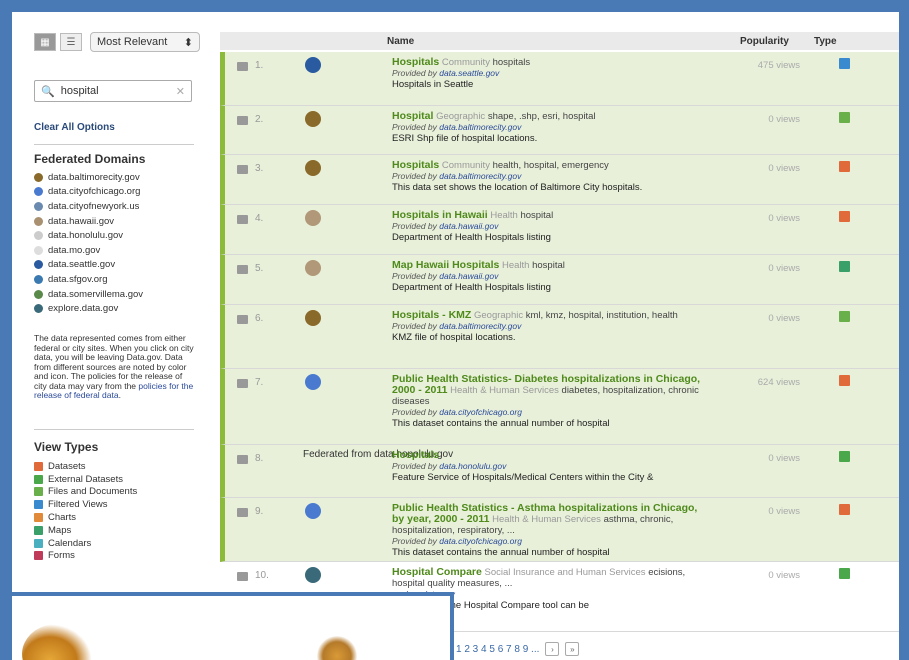  I want to click on domain-item: explore.data.gov, so click(119, 308).